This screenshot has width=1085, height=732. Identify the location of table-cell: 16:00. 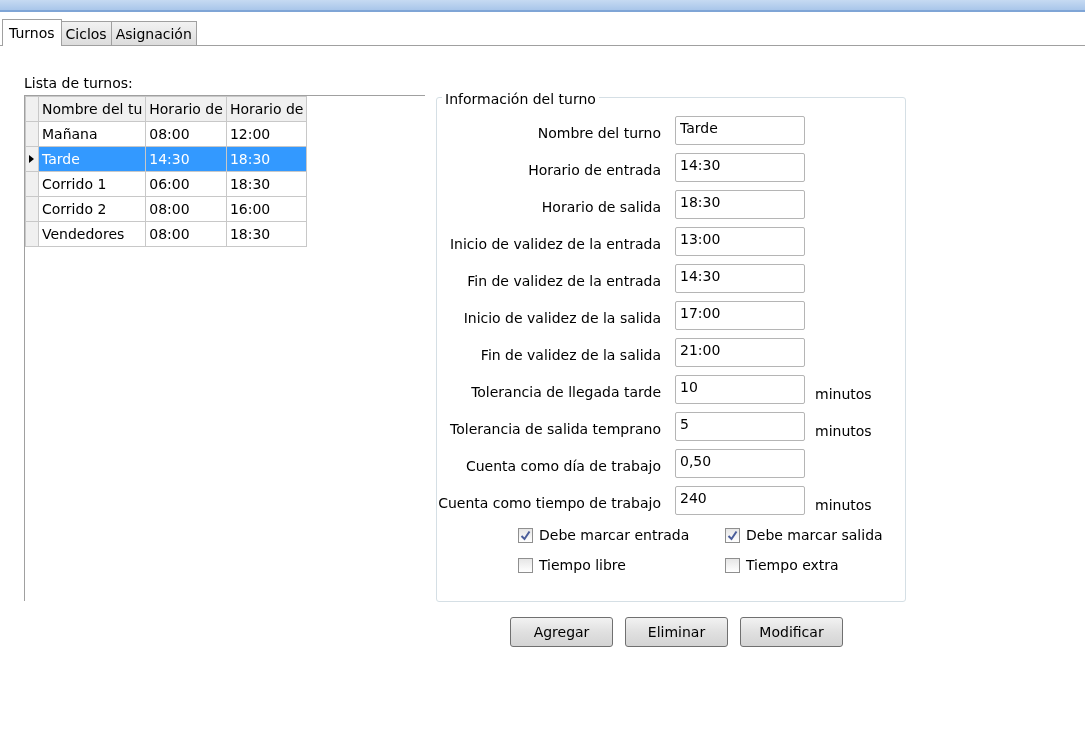
(266, 209).